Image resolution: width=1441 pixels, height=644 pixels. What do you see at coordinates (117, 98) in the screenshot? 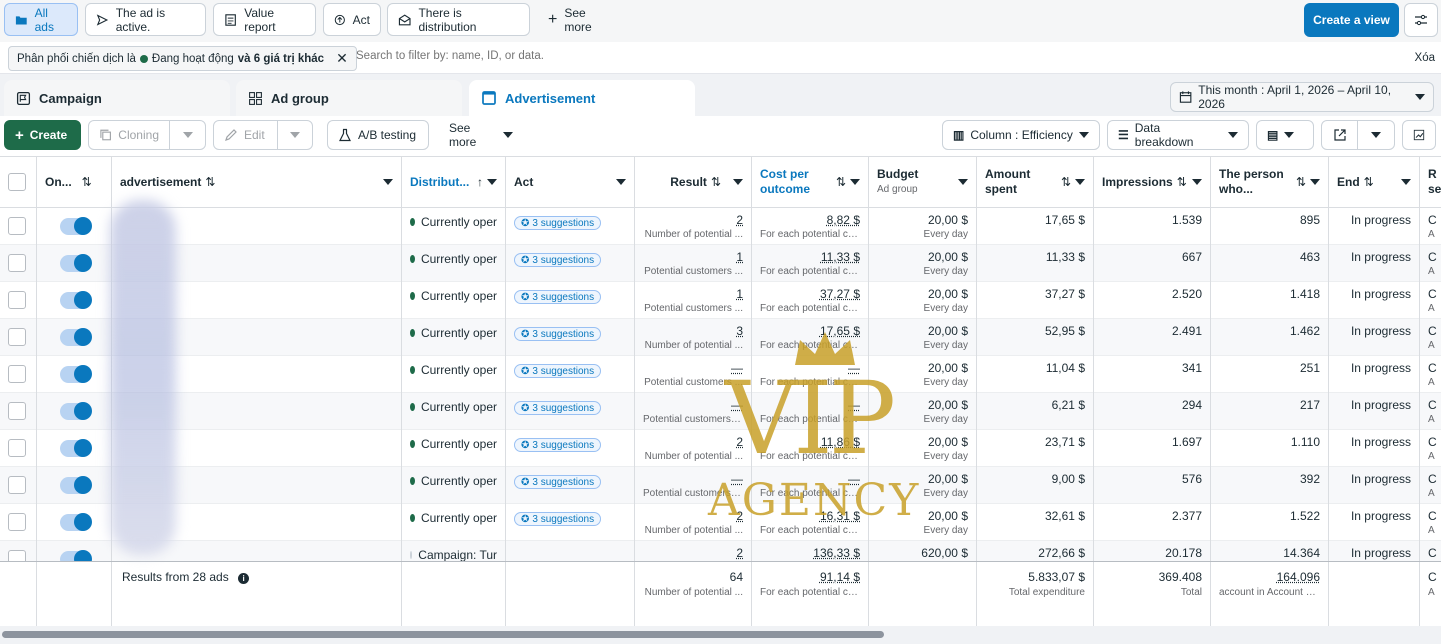
I see `tab-campaign: Campaign` at bounding box center [117, 98].